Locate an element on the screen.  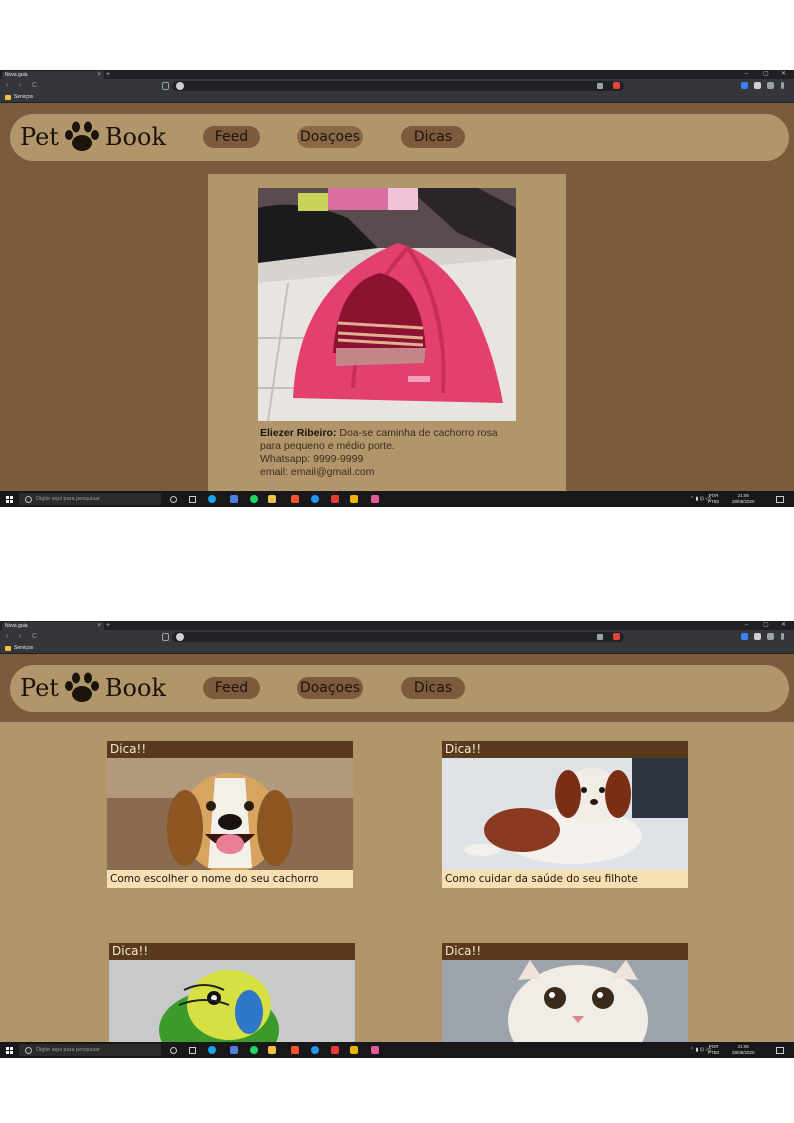
lang-layout: PTB2 is located at coordinates (714, 1052).